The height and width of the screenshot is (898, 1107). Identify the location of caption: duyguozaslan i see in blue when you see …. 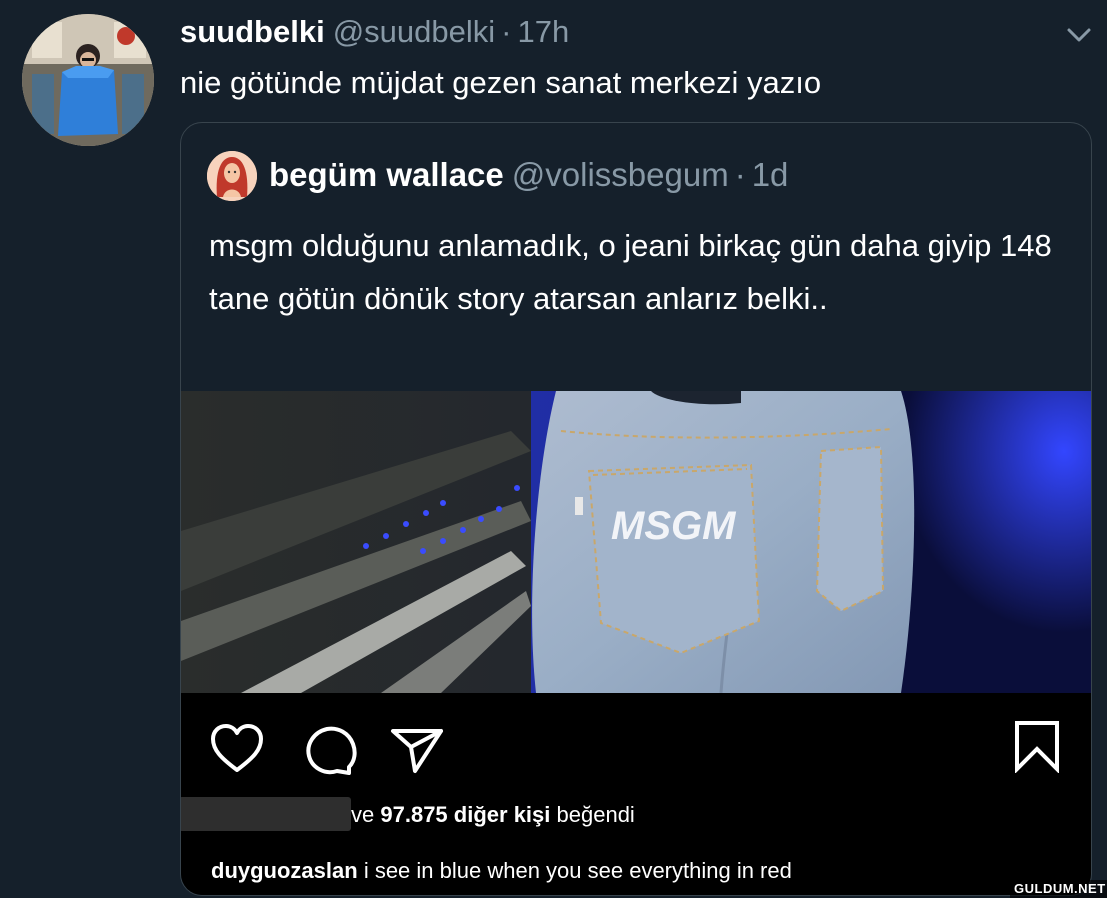
(501, 871).